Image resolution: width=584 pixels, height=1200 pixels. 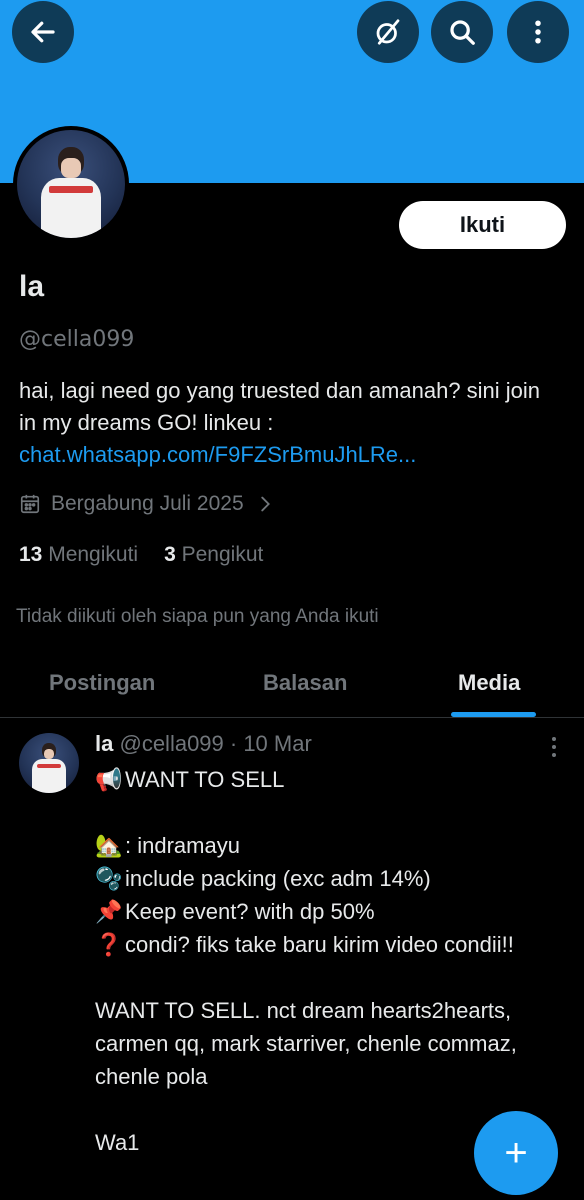 What do you see at coordinates (554, 747) in the screenshot?
I see `post-more-icon` at bounding box center [554, 747].